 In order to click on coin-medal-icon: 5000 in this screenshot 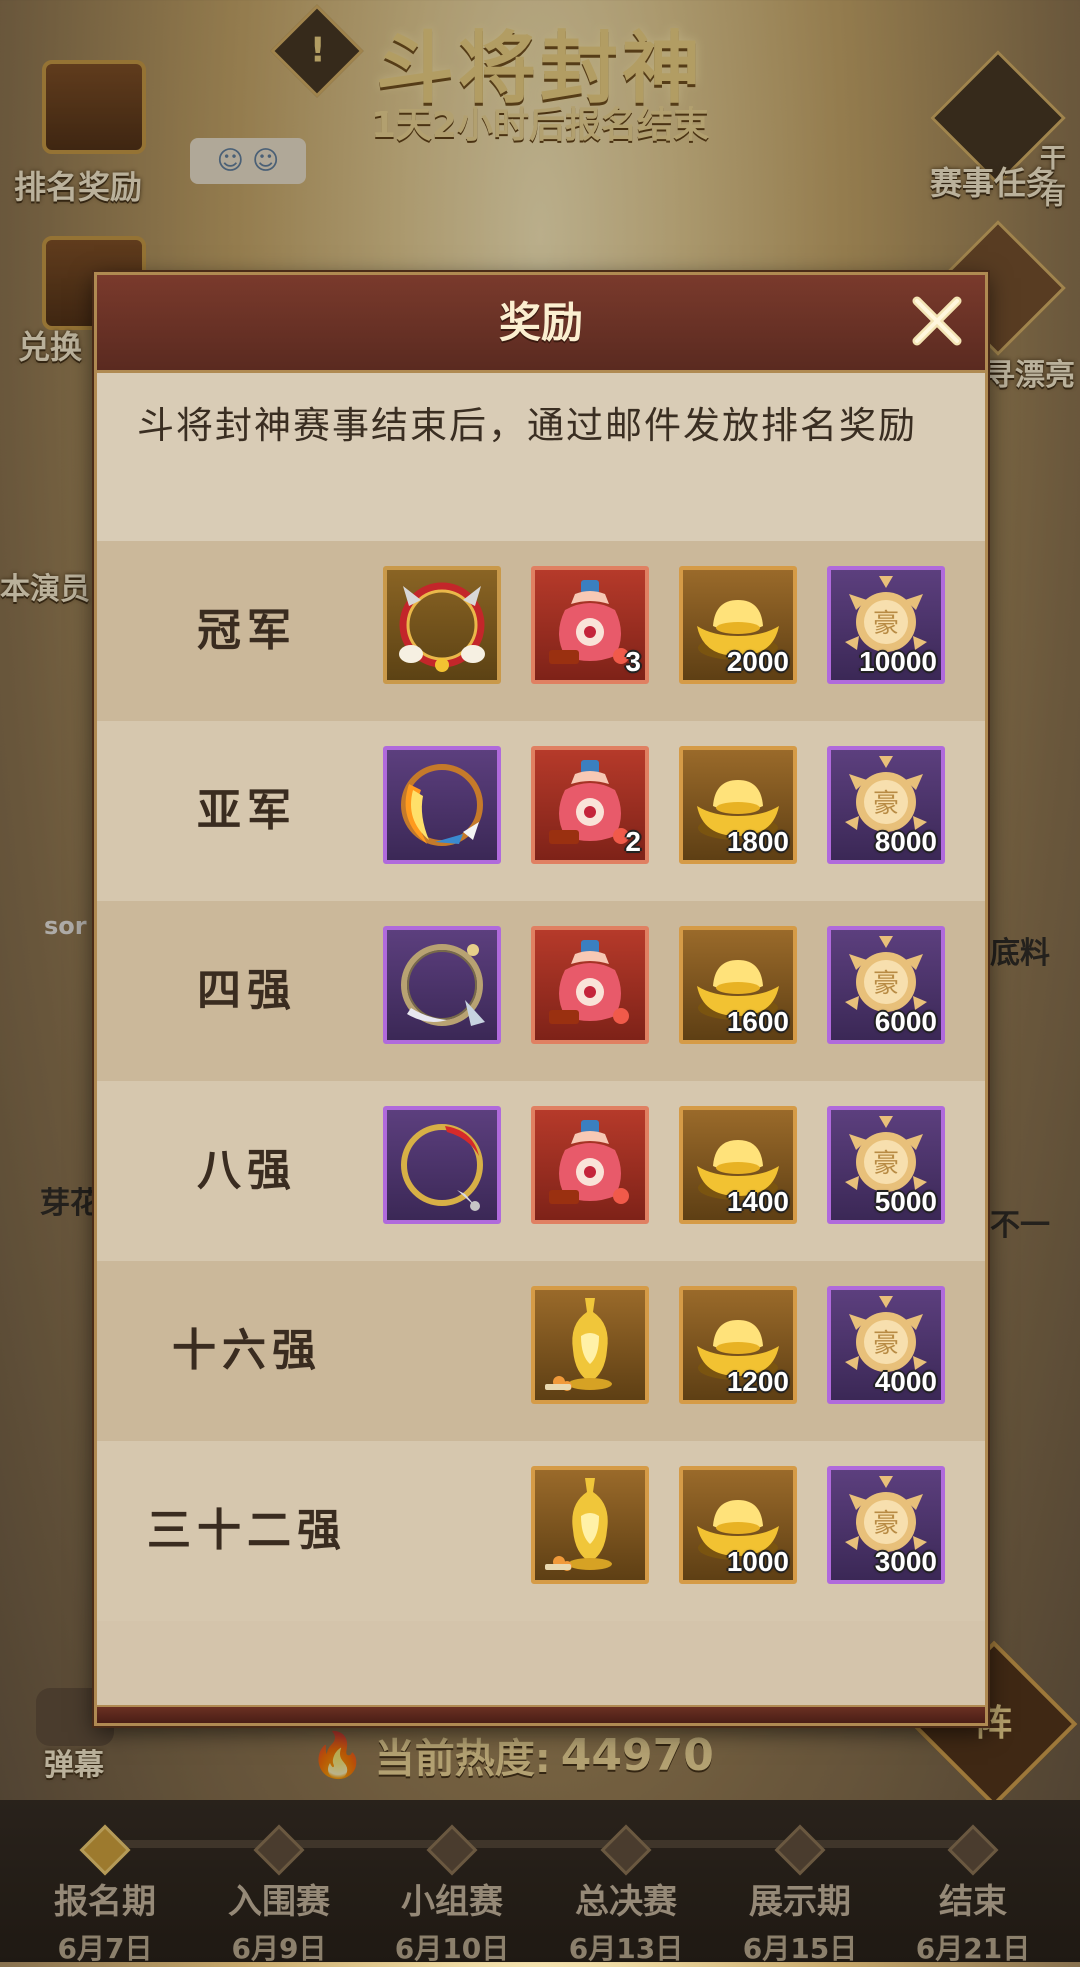, I will do `click(886, 1165)`.